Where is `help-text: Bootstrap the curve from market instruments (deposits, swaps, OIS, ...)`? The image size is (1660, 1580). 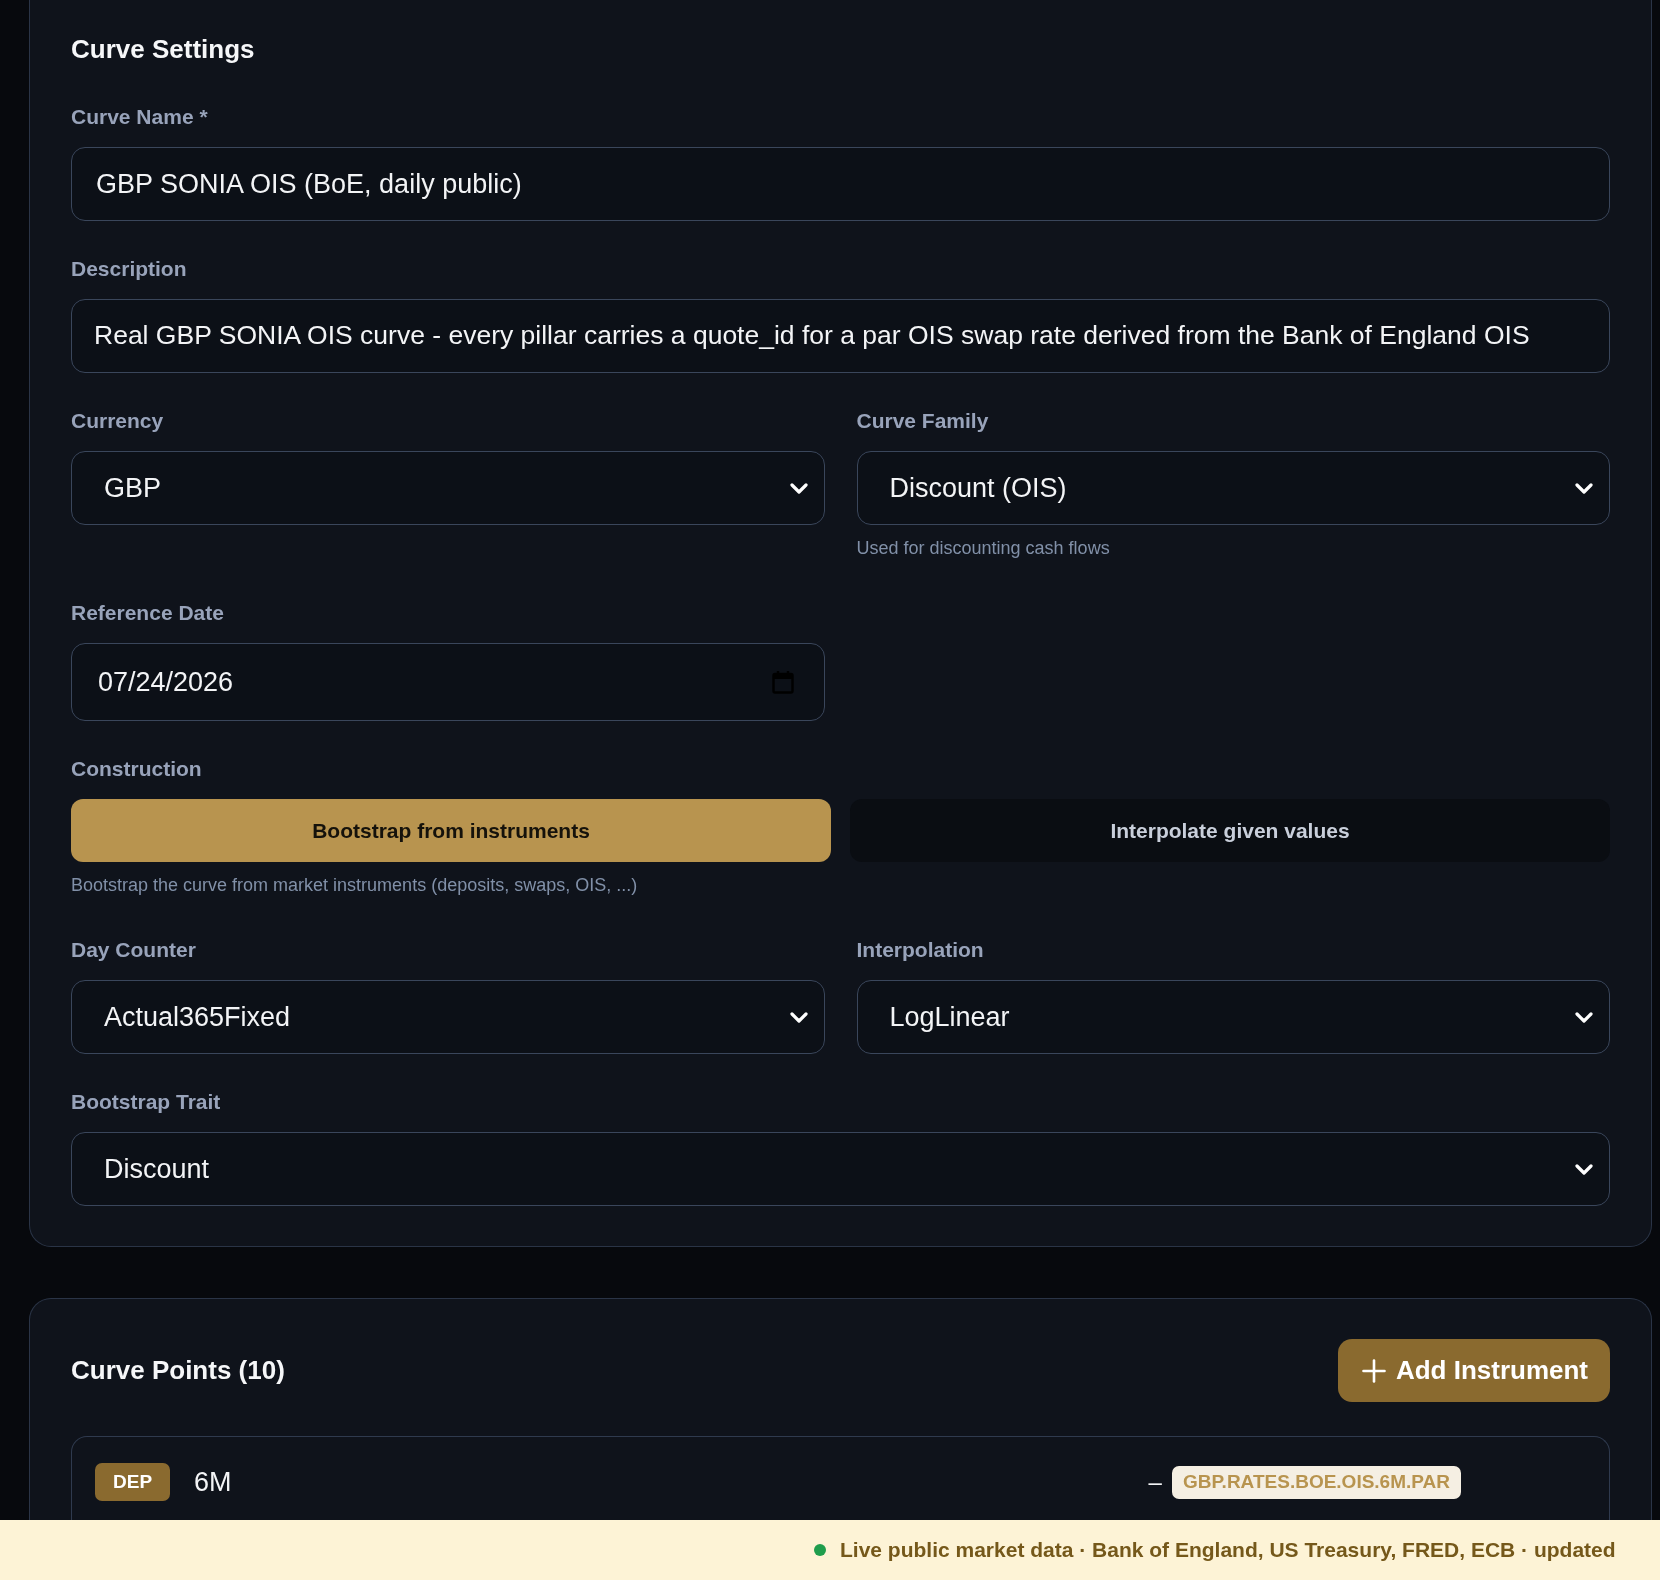 help-text: Bootstrap the curve from market instruments (deposits, swaps, OIS, ...) is located at coordinates (355, 885).